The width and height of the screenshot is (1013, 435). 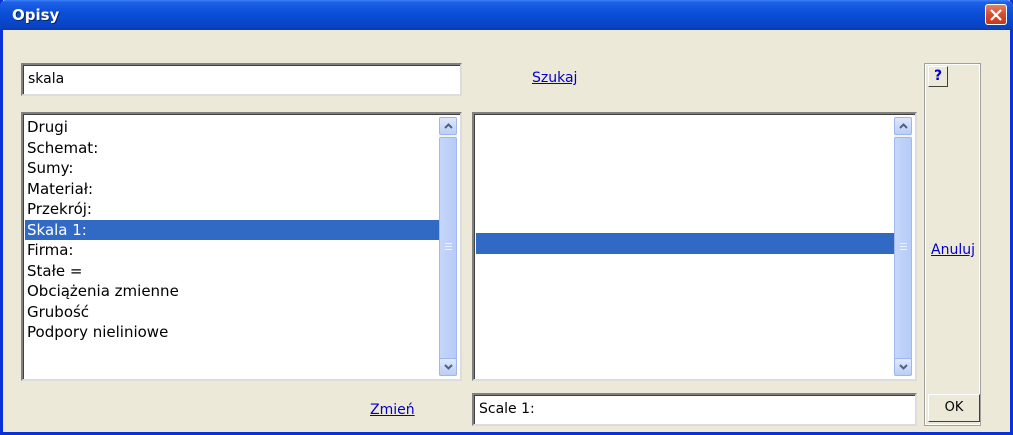 I want to click on list-item-selected: Skala 1:, so click(x=232, y=229).